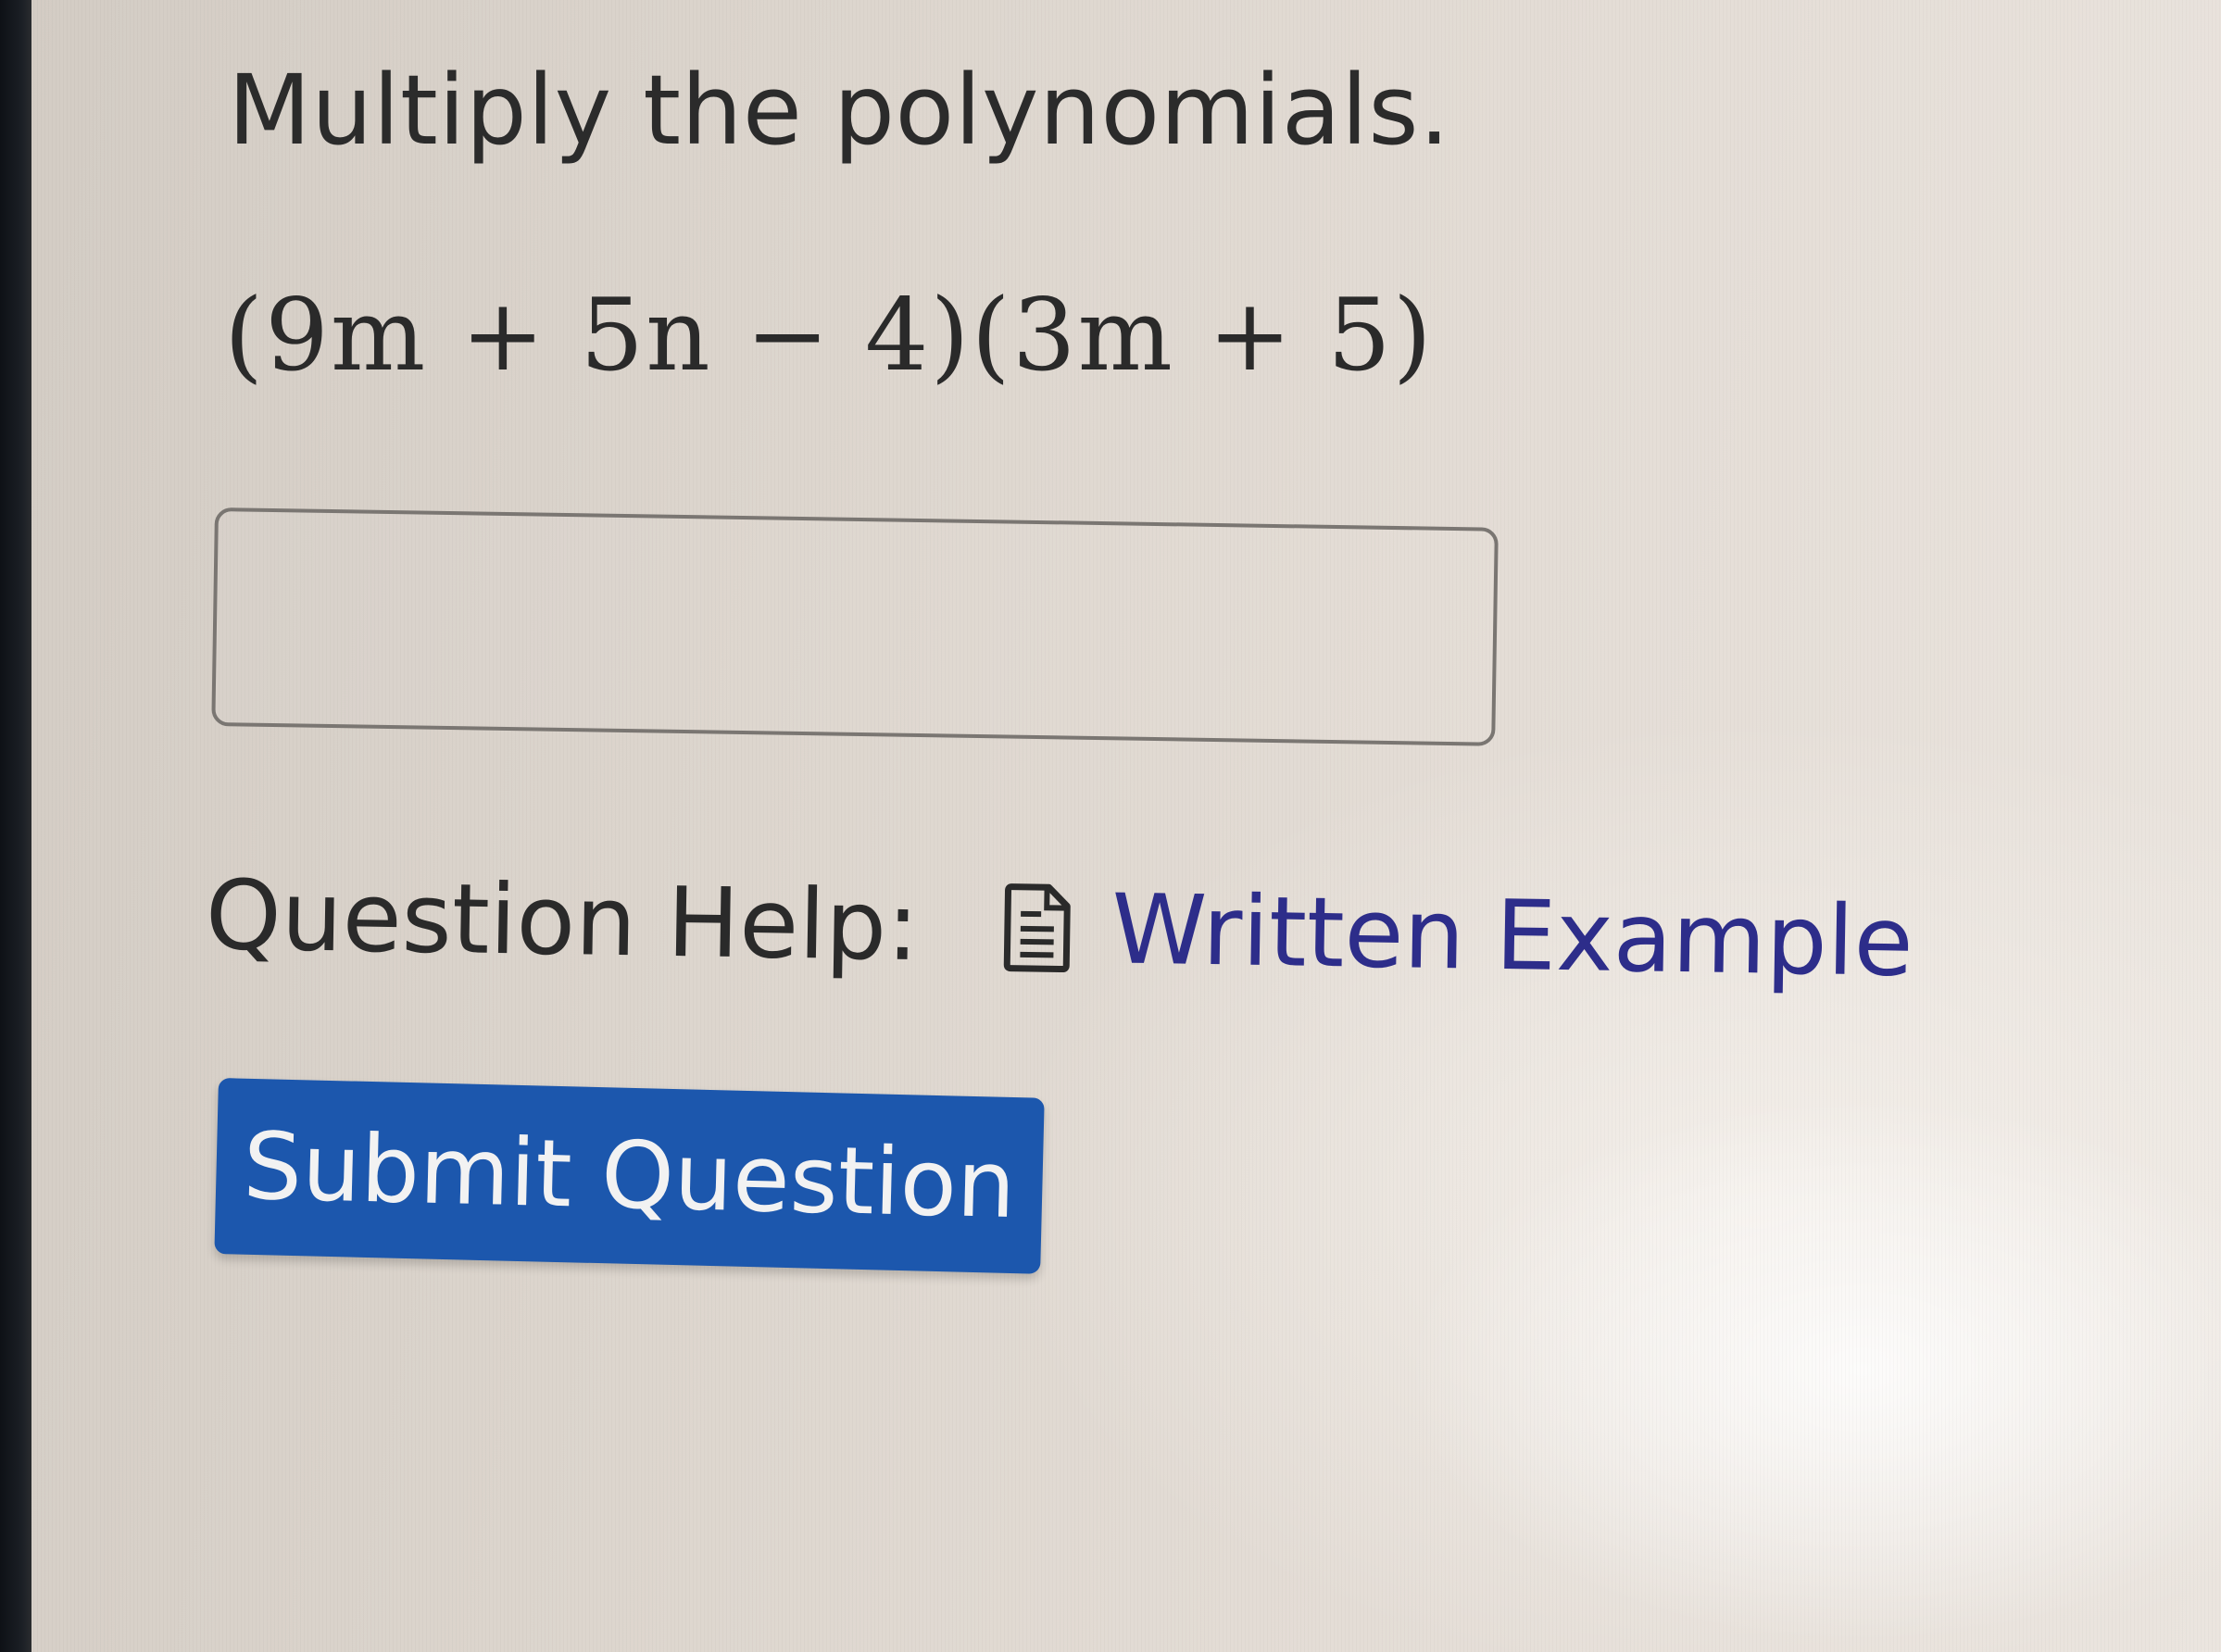 The image size is (2221, 1652). I want to click on question-help-row: Question Help: Written Example, so click(1059, 928).